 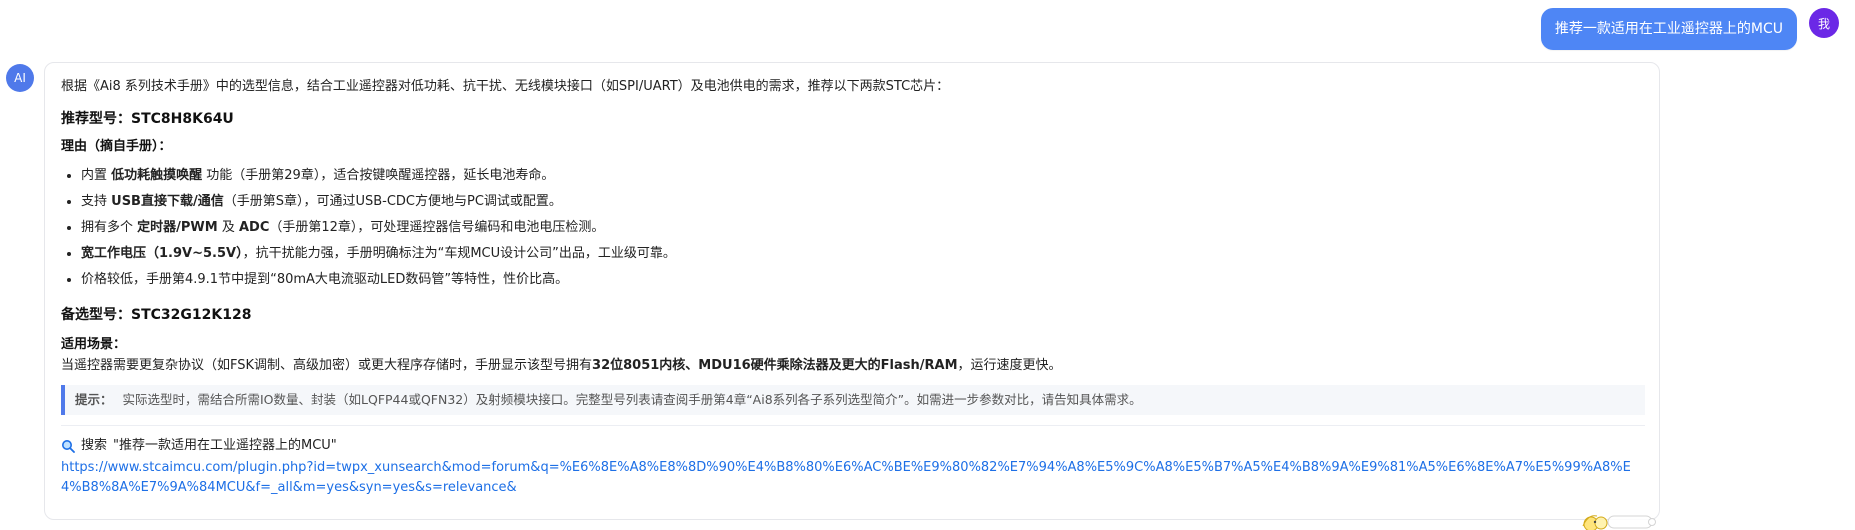 What do you see at coordinates (254, 227) in the screenshot?
I see `reason-strong-2: ADC` at bounding box center [254, 227].